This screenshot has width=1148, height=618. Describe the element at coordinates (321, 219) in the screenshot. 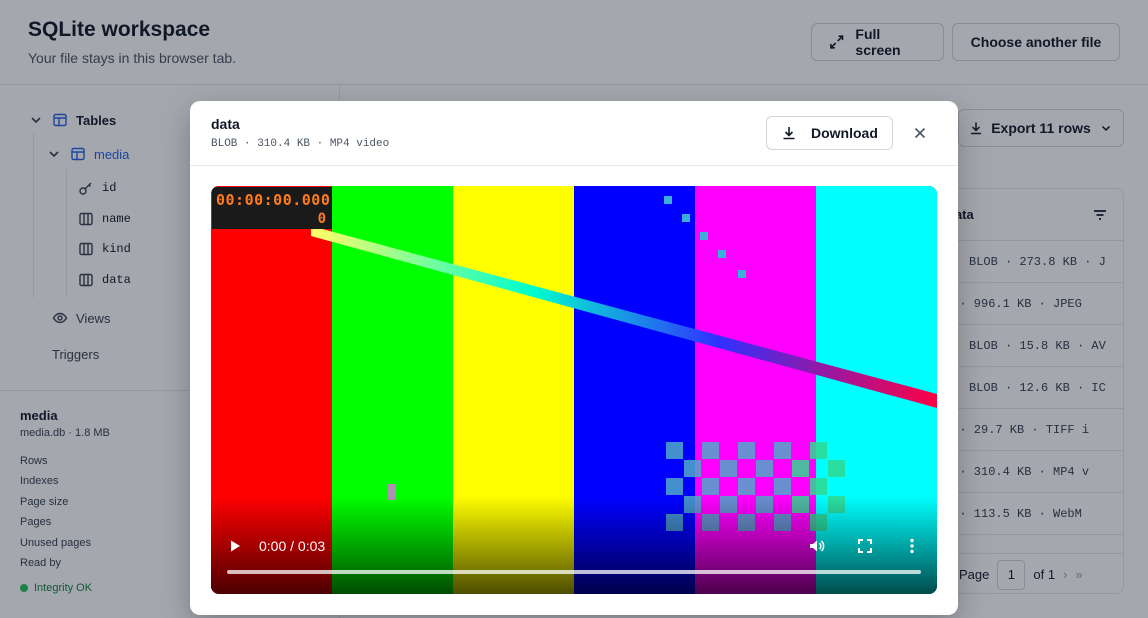

I see `frame-number: 0` at that location.